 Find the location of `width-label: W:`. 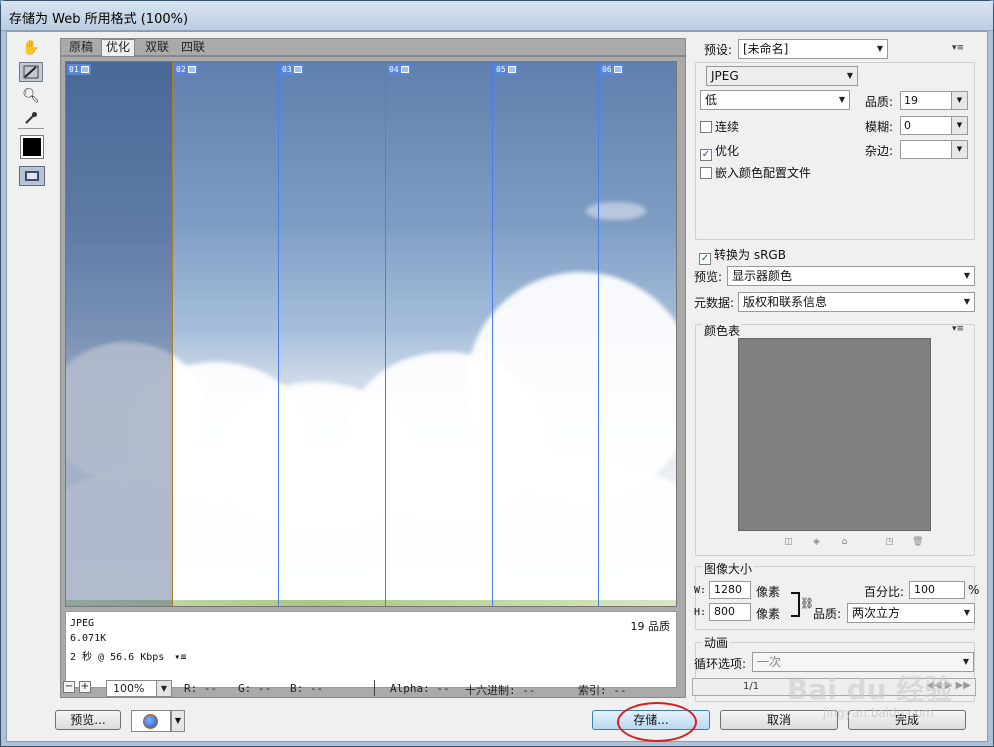

width-label: W: is located at coordinates (700, 590).